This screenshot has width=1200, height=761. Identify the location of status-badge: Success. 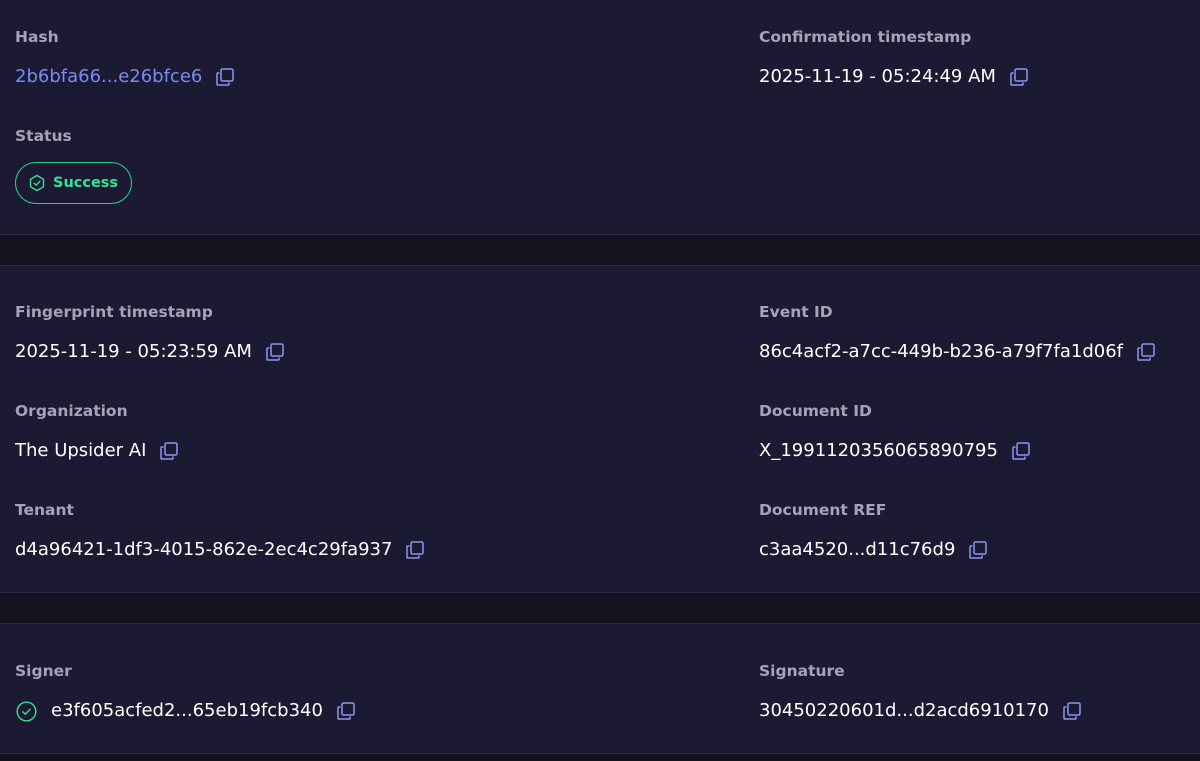
(74, 183).